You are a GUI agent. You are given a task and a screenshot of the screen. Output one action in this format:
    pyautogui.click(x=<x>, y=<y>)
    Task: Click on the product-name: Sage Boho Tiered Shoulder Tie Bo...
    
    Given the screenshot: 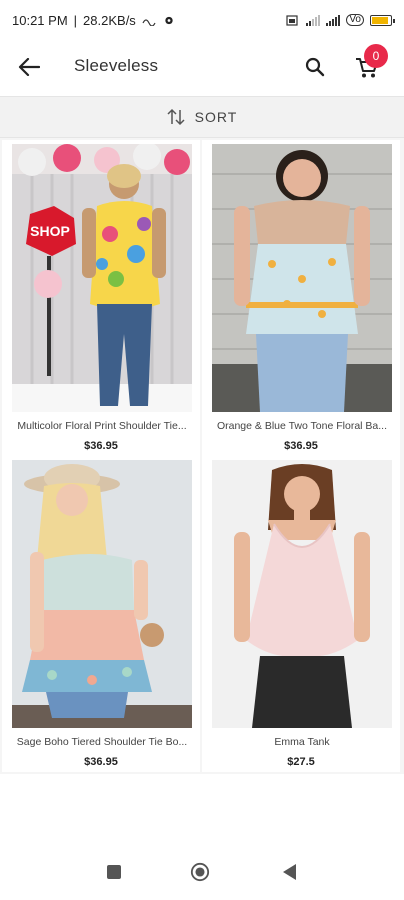 What is the action you would take?
    pyautogui.click(x=102, y=742)
    